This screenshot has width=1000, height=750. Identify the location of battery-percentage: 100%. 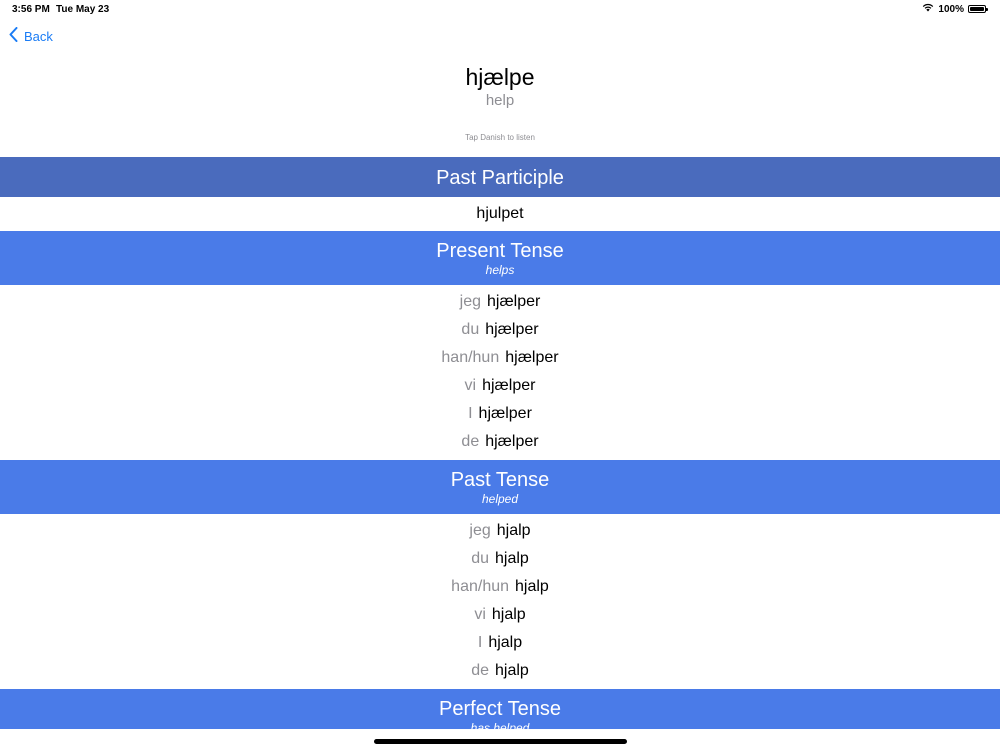
(951, 9).